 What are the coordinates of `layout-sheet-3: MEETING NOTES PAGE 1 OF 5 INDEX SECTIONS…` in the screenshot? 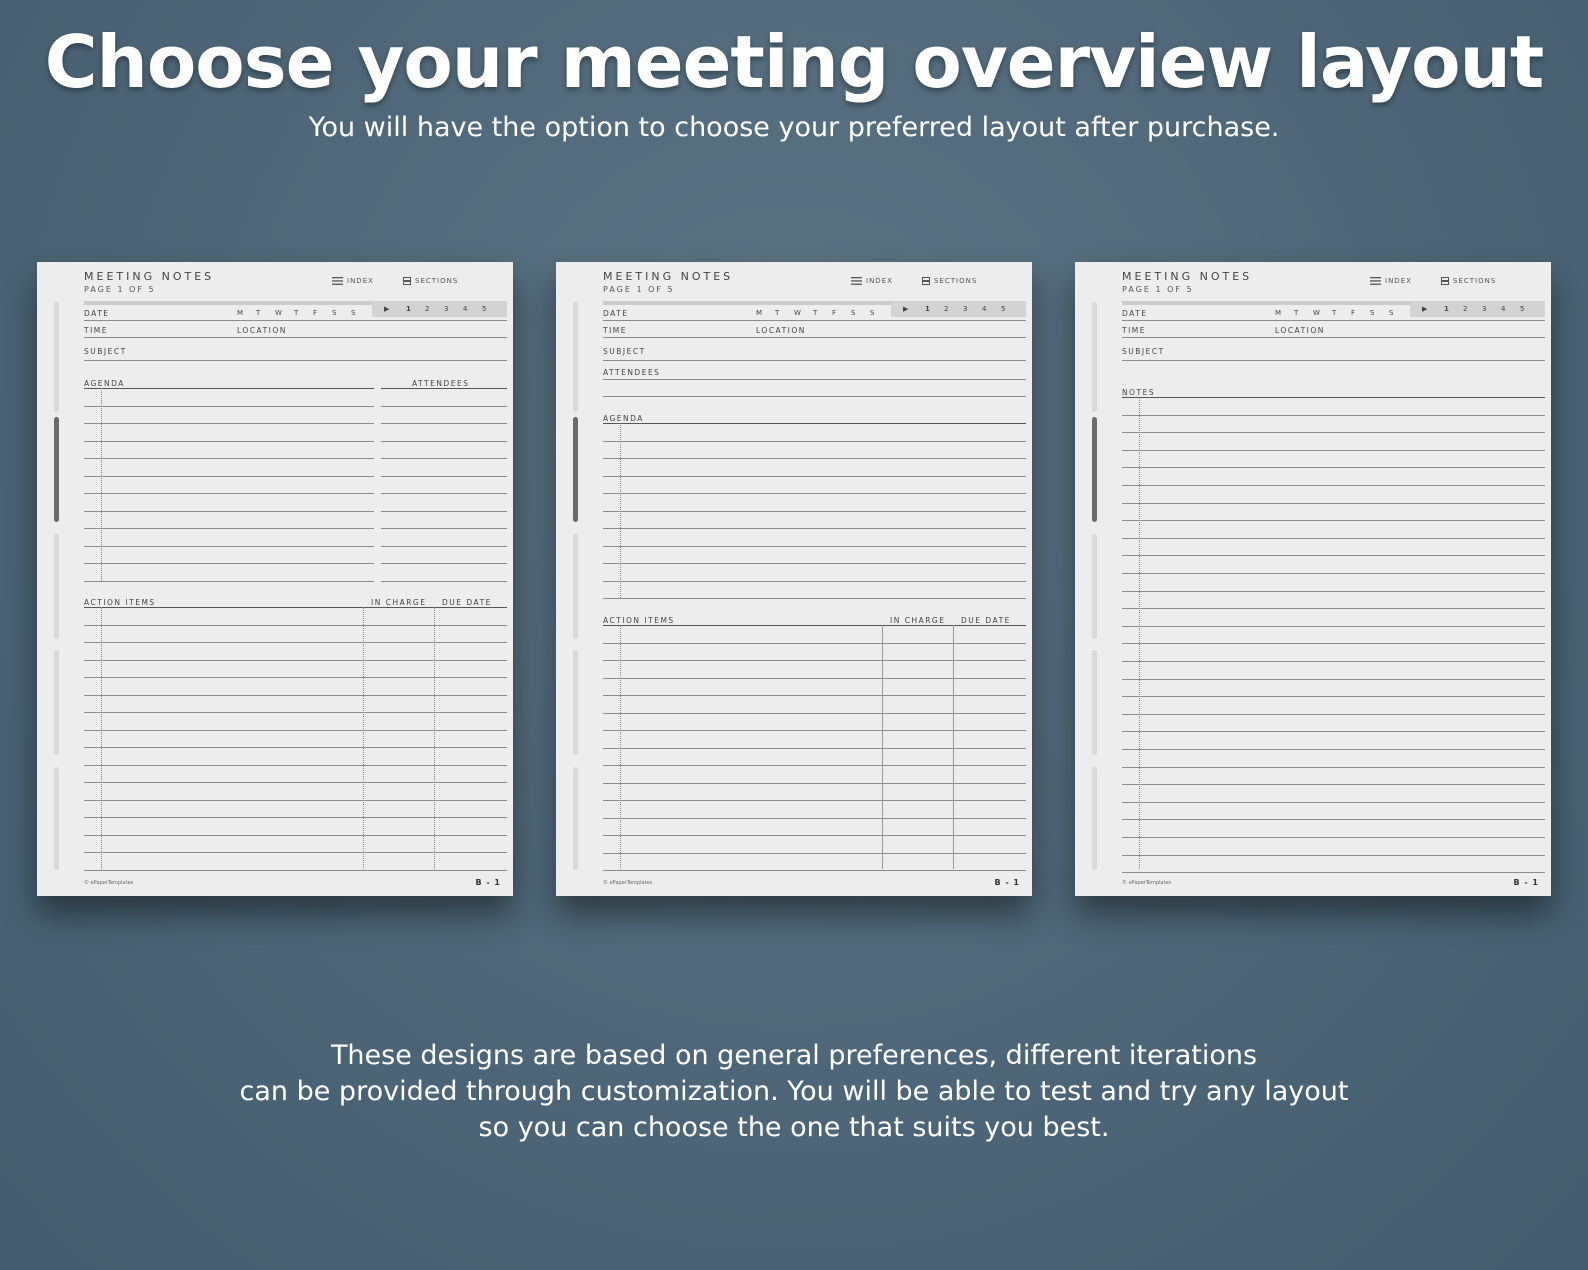 It's located at (1313, 579).